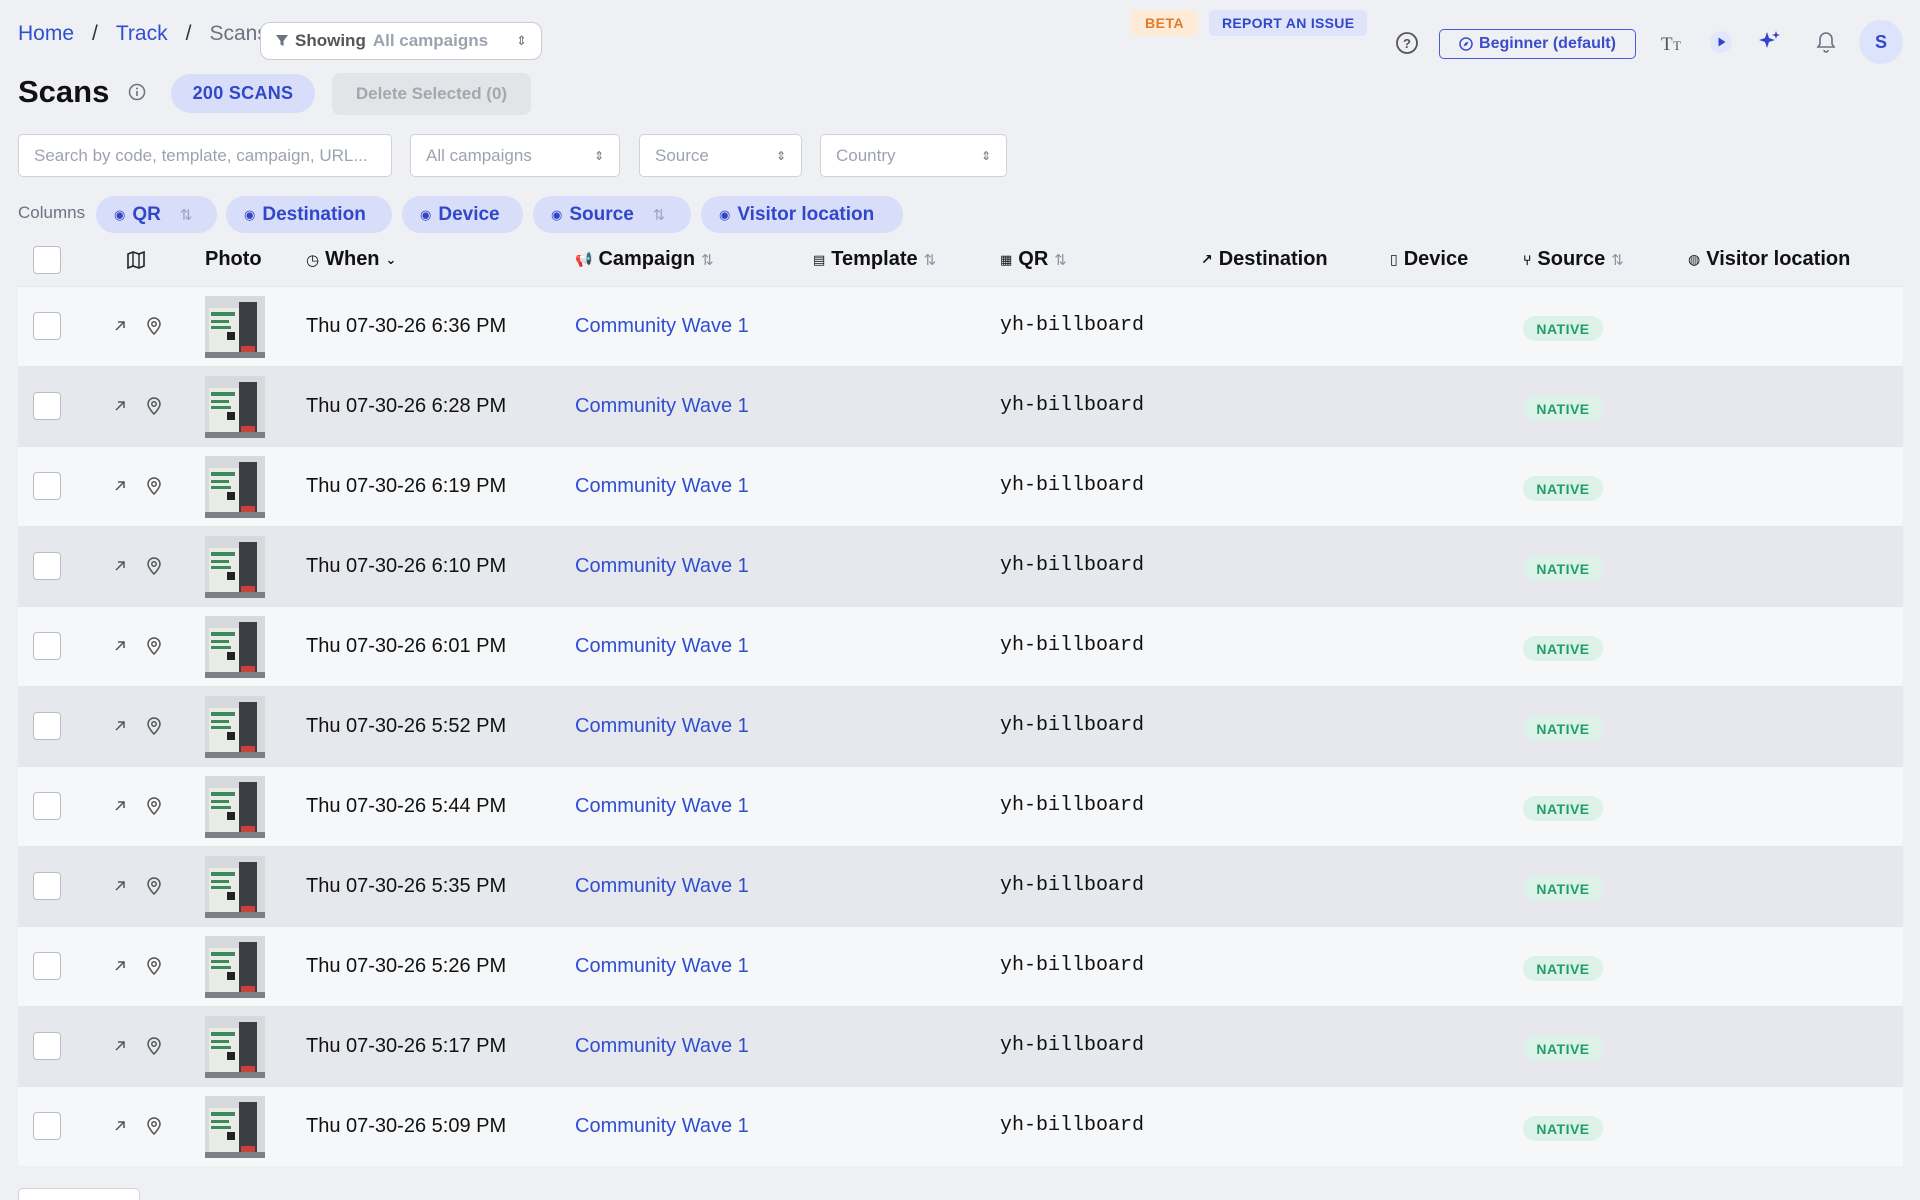 The width and height of the screenshot is (1920, 1200). What do you see at coordinates (1288, 23) in the screenshot?
I see `report-issue-button: REPORT AN ISSUE` at bounding box center [1288, 23].